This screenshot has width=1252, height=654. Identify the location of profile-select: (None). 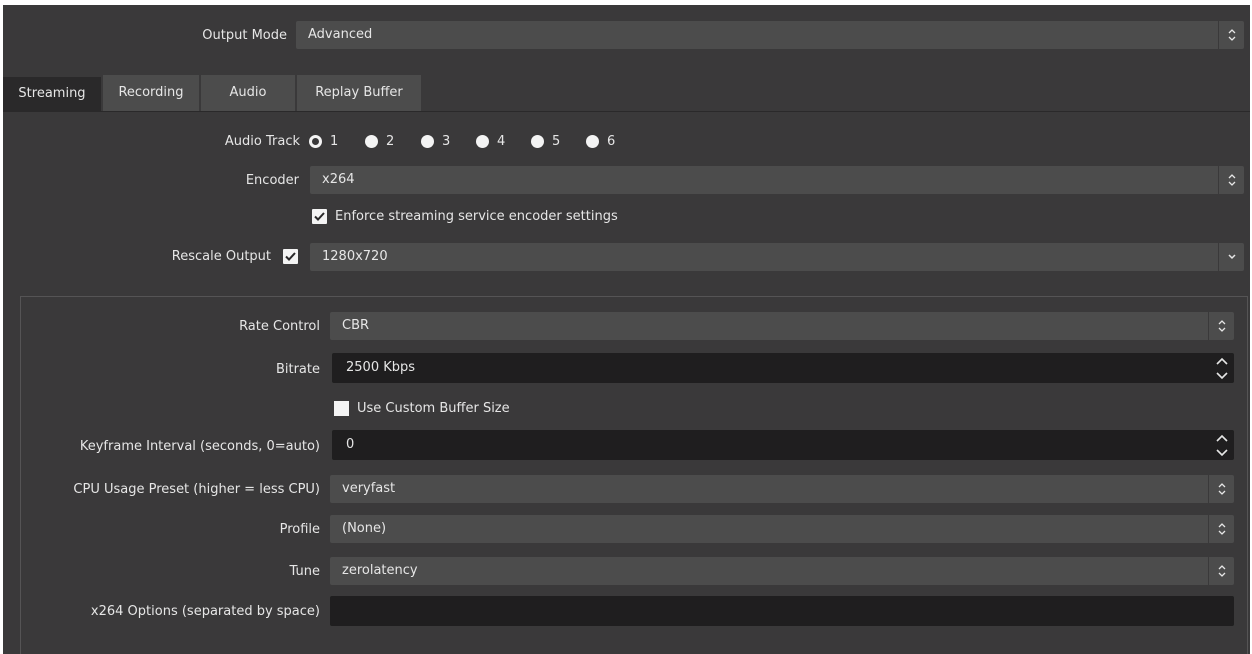
(782, 529).